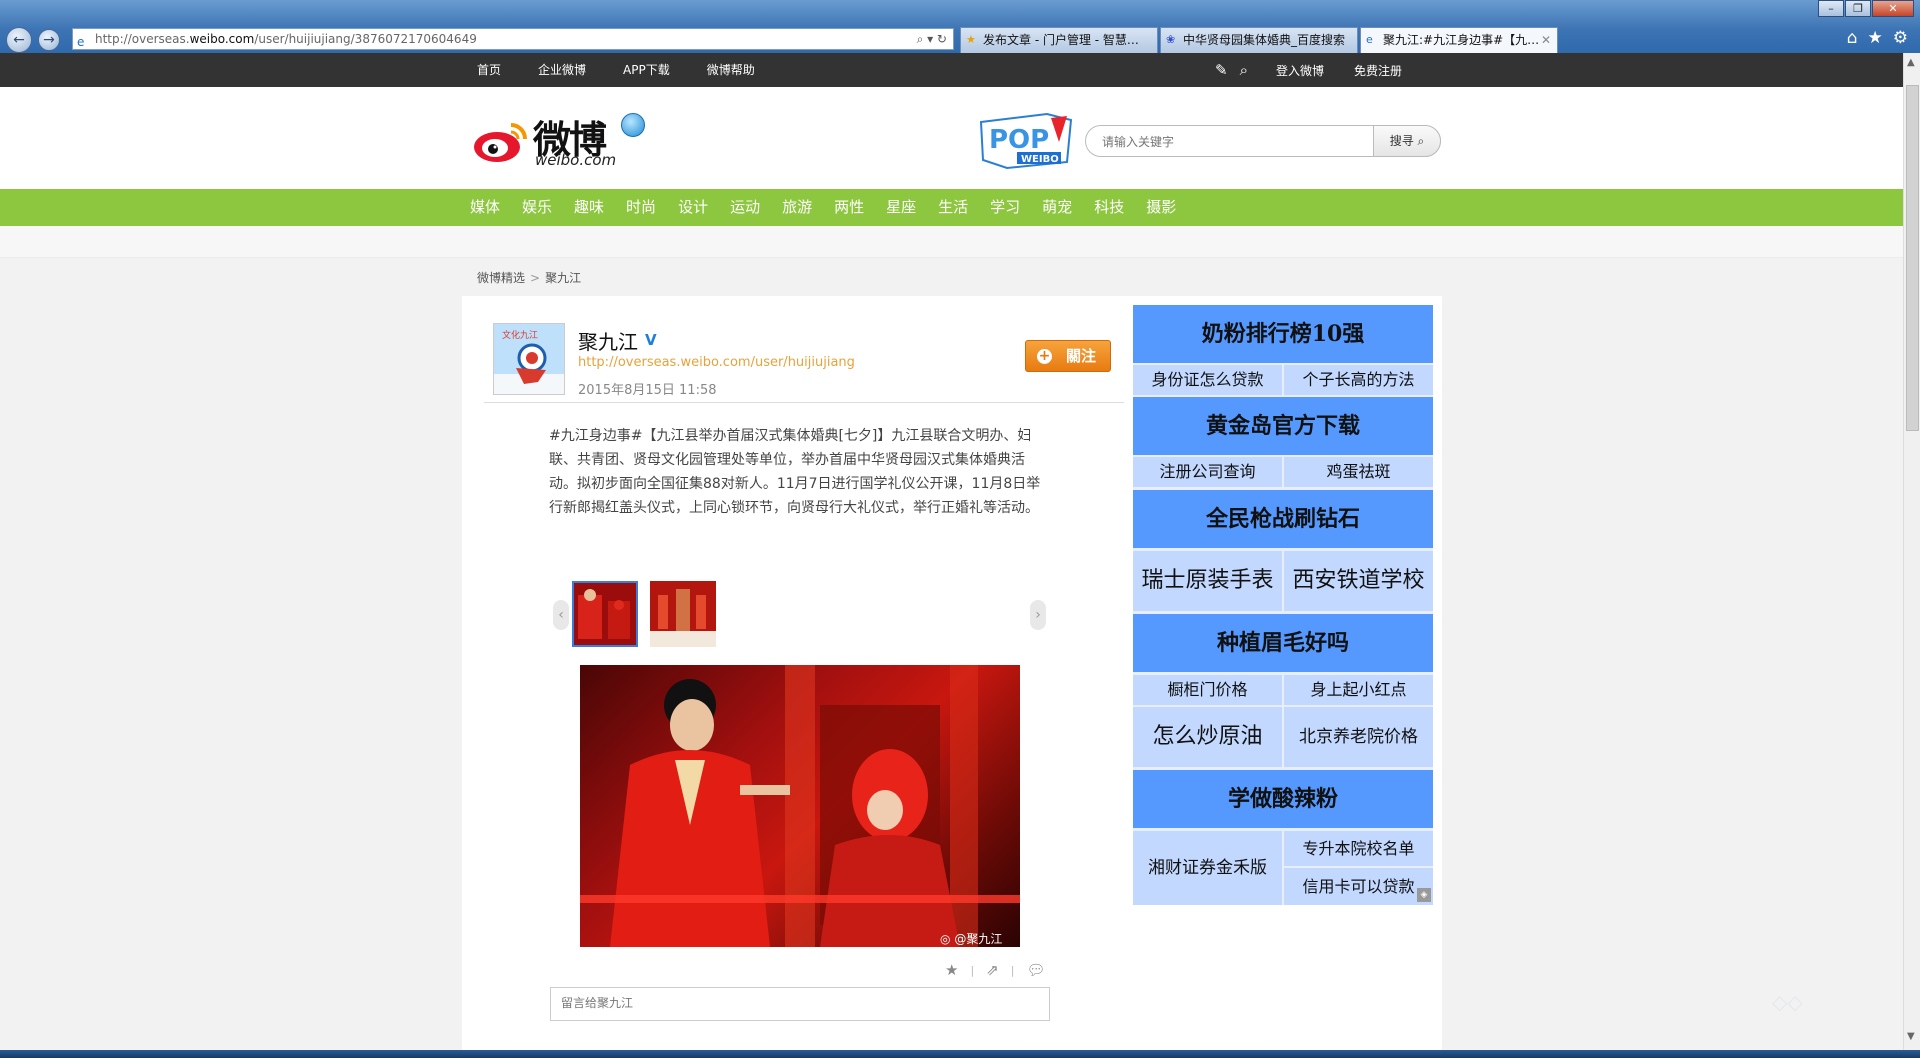 The image size is (1920, 1058). Describe the element at coordinates (1207, 737) in the screenshot. I see `ad-link: 怎么炒原油` at that location.